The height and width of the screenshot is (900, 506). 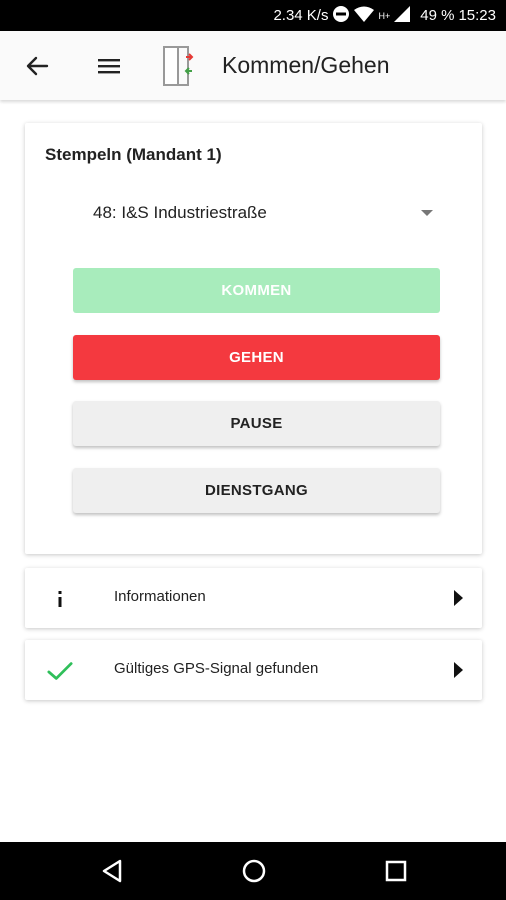 I want to click on status-bar: 2.34 K/s H+ 49 % 15:23, so click(x=253, y=15).